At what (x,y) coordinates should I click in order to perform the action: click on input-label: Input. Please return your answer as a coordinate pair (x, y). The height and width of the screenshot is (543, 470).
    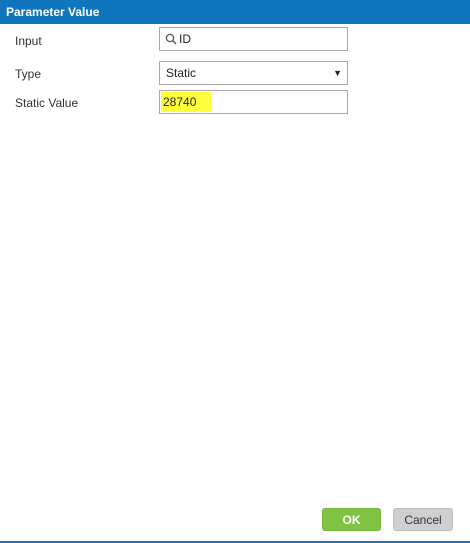
    Looking at the image, I should click on (28, 41).